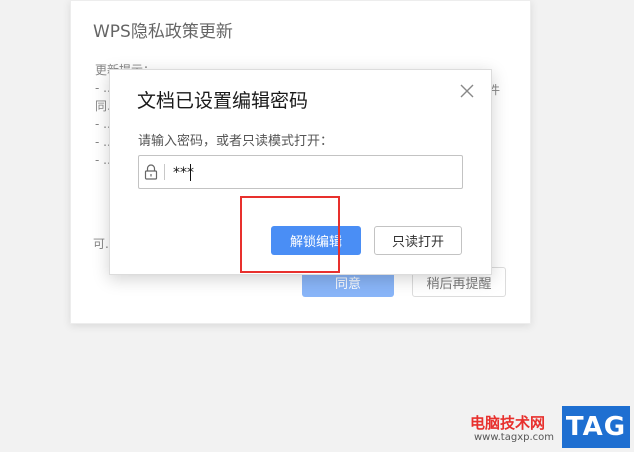 This screenshot has width=634, height=452. I want to click on field-separator, so click(164, 172).